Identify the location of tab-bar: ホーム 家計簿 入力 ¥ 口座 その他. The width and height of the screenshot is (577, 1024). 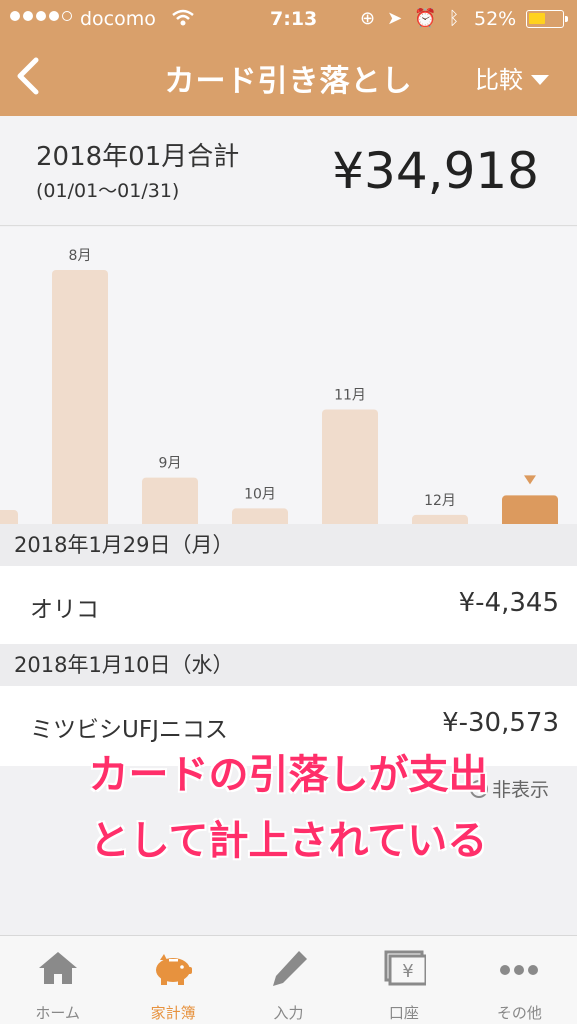
(288, 979).